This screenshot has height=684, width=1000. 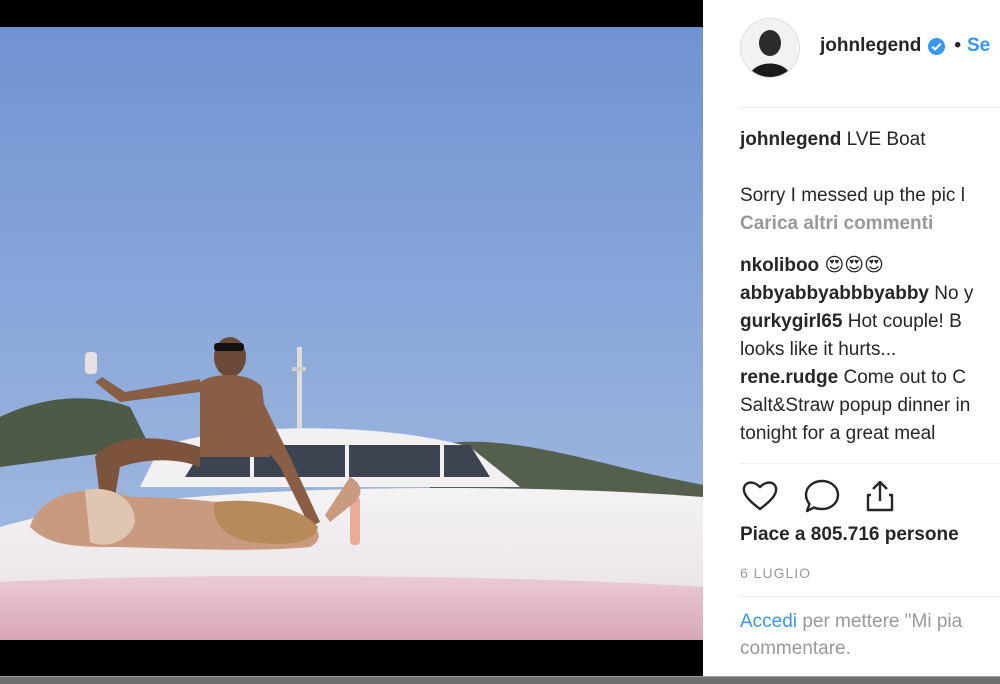 I want to click on comment-continuation: tonight for a great meal, so click(x=837, y=434).